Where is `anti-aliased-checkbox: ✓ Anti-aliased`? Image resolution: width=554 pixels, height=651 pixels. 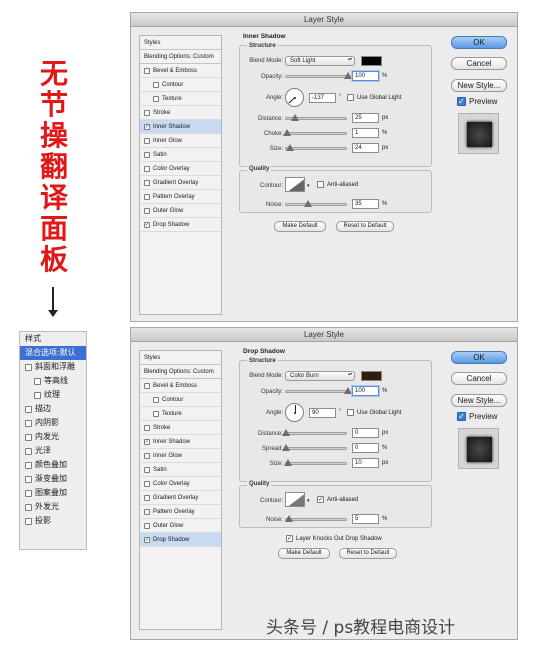
anti-aliased-checkbox: ✓ Anti-aliased is located at coordinates (337, 499).